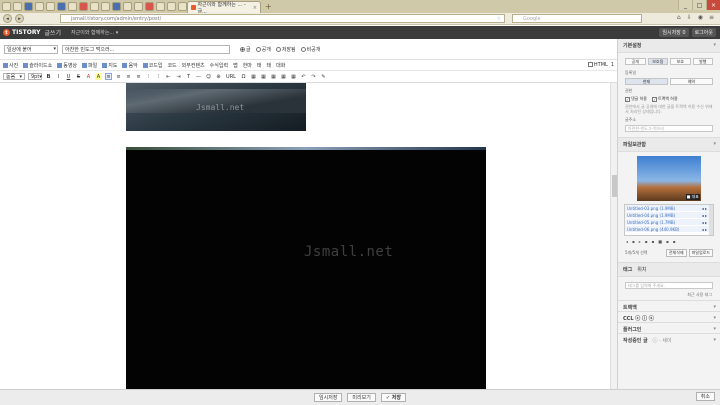 The height and width of the screenshot is (405, 720). Describe the element at coordinates (613, 236) in the screenshot. I see `editor-scrollbar` at that location.